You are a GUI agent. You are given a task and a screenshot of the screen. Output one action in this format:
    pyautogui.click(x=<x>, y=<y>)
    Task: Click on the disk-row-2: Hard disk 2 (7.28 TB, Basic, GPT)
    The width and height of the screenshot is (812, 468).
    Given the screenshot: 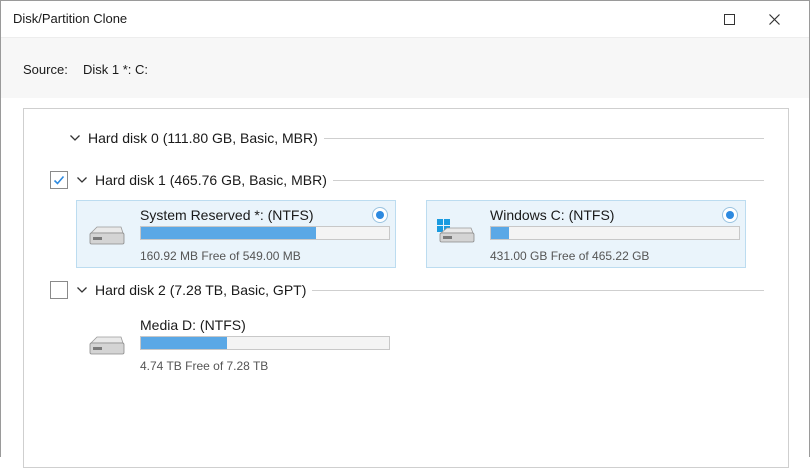 What is the action you would take?
    pyautogui.click(x=406, y=290)
    